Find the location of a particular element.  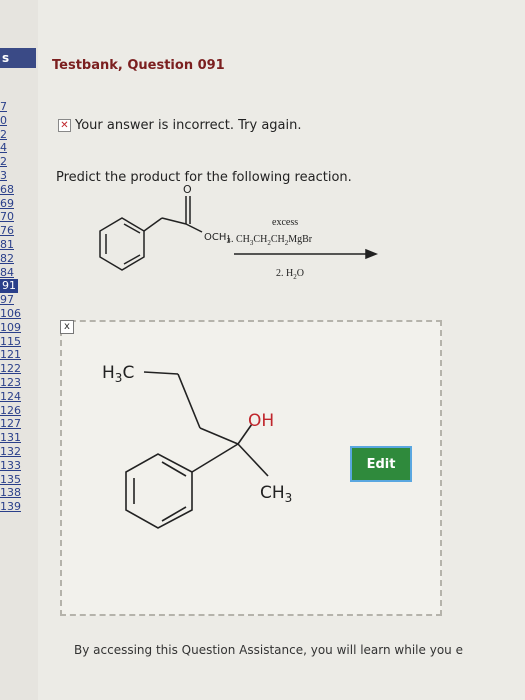

reagent-2: 2. H2O is located at coordinates (290, 274).